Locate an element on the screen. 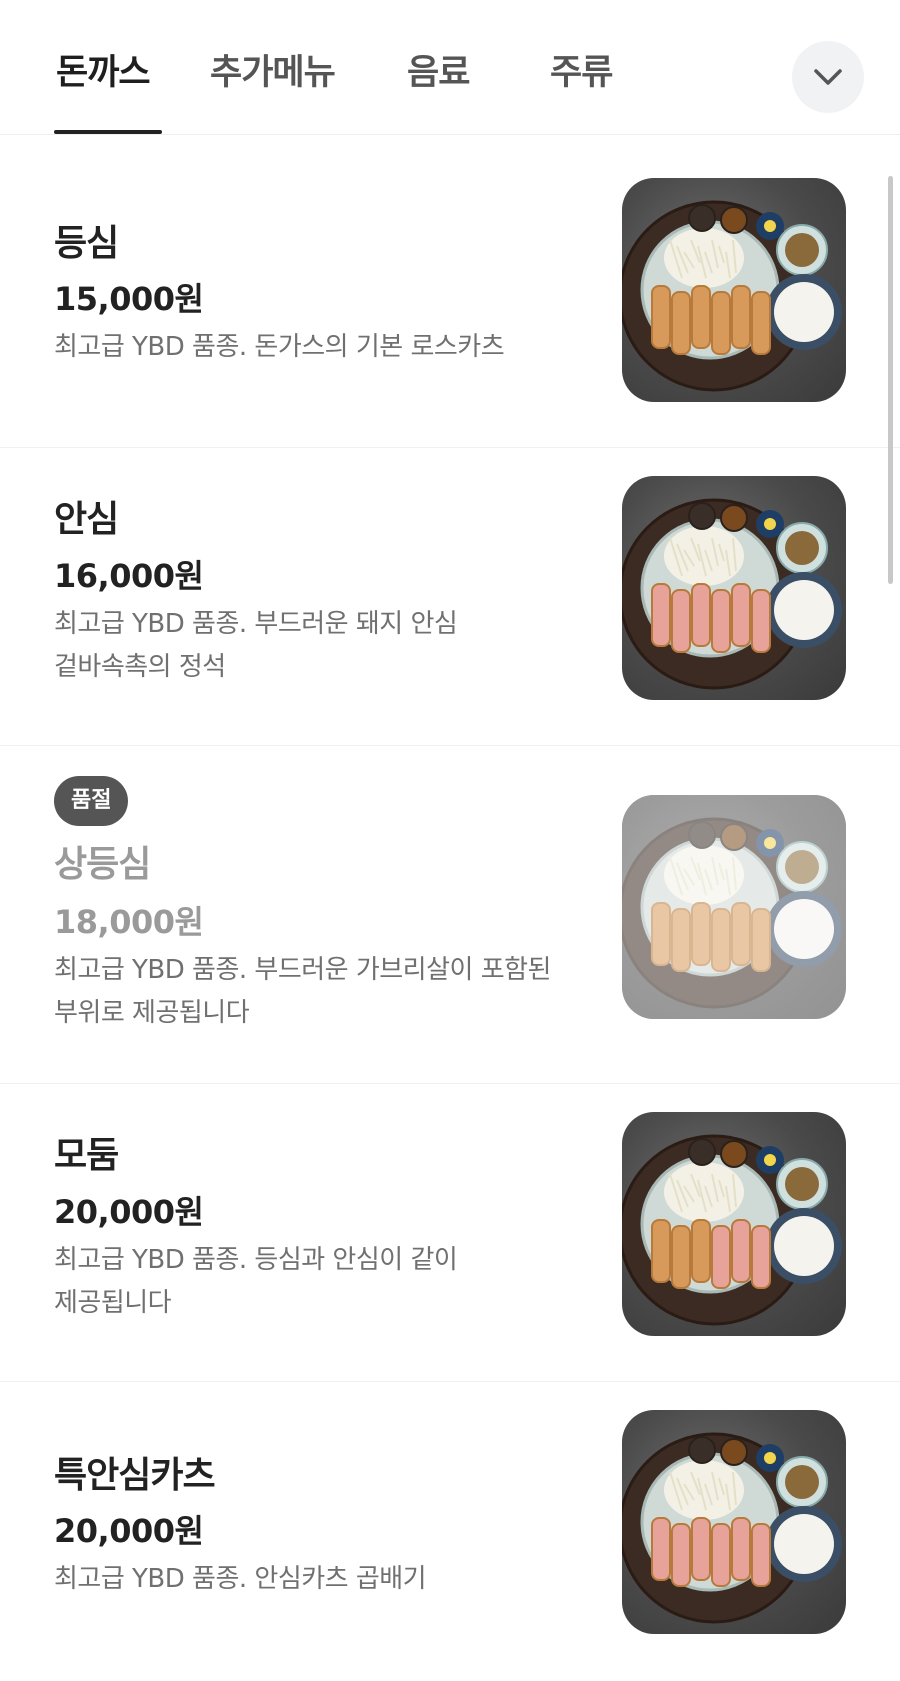  menu-item-price: 15,000원 is located at coordinates (129, 299).